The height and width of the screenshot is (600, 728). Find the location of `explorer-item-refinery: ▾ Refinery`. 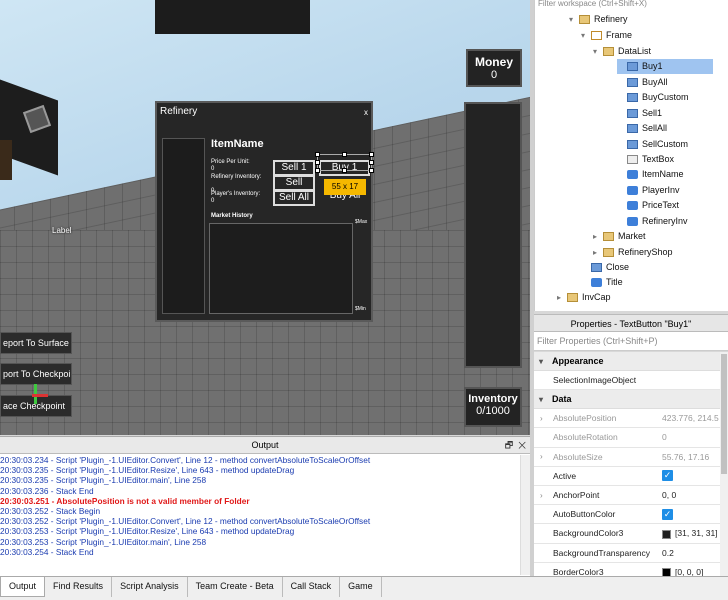

explorer-item-refinery: ▾ Refinery is located at coordinates (598, 19).